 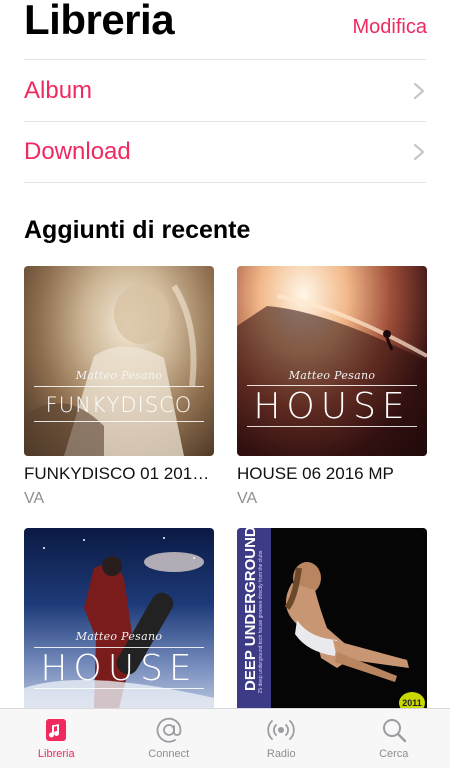 I want to click on tab-radio: Radio, so click(x=281, y=738).